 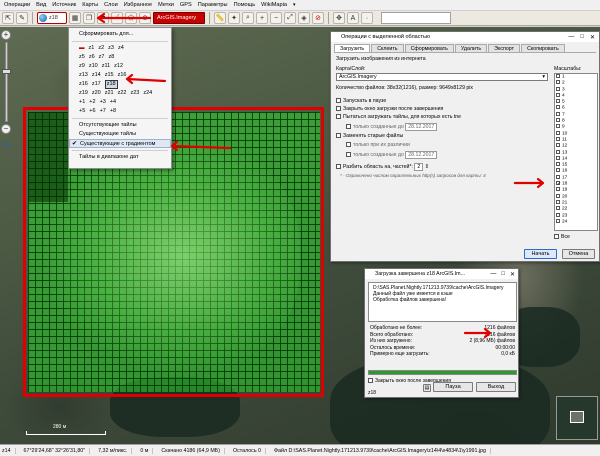 I want to click on dropdown-zoom-option: z7, so click(x=102, y=57).